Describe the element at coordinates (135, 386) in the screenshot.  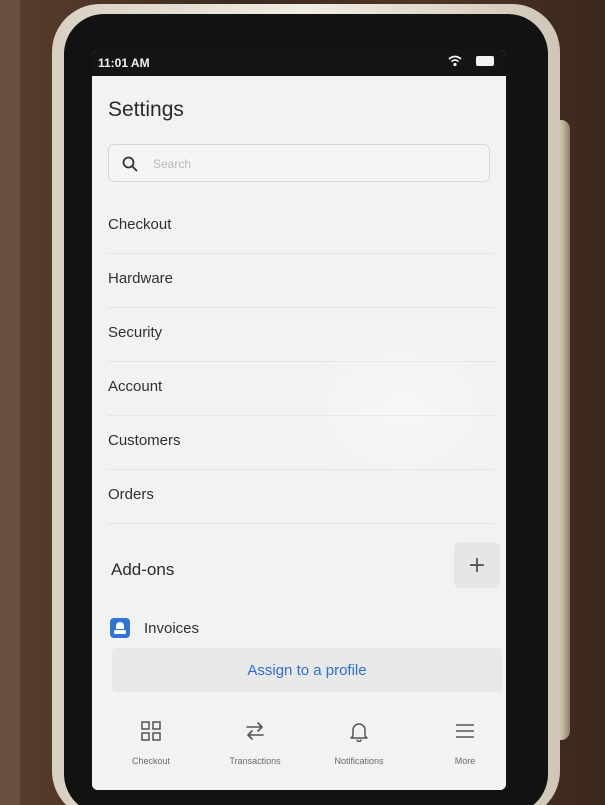
I see `settings-item-label: Account` at that location.